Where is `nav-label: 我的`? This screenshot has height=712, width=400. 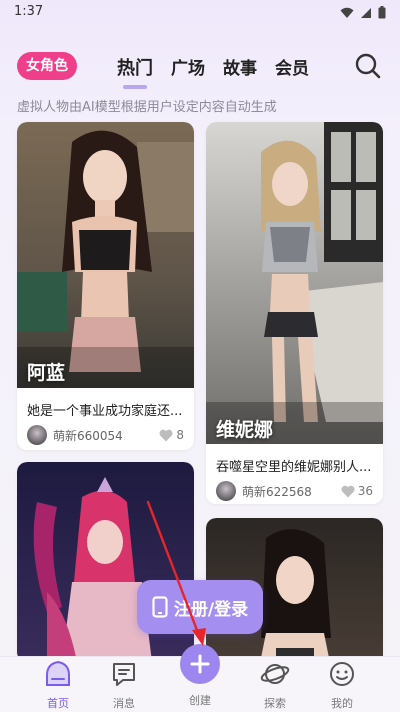
nav-label: 我的 is located at coordinates (342, 703).